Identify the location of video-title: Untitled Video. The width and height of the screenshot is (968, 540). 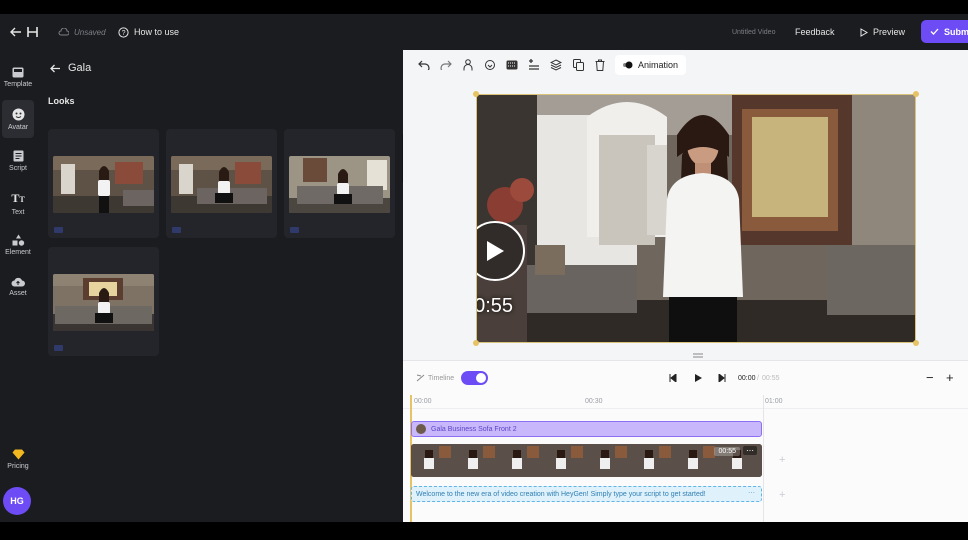
(753, 32).